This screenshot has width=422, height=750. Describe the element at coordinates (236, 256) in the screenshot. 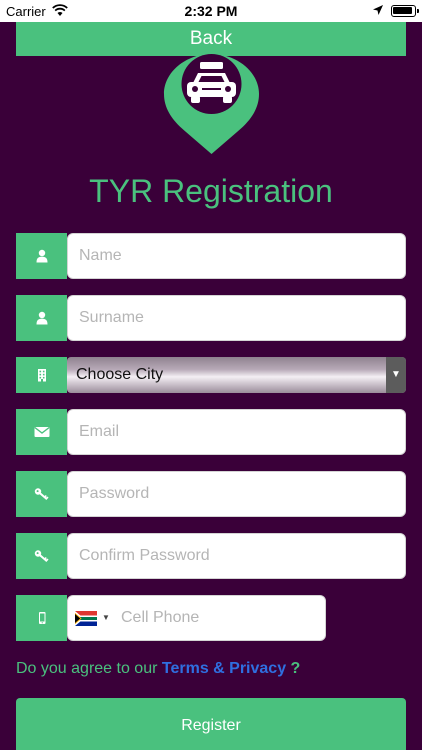

I see `name-field: Name` at that location.